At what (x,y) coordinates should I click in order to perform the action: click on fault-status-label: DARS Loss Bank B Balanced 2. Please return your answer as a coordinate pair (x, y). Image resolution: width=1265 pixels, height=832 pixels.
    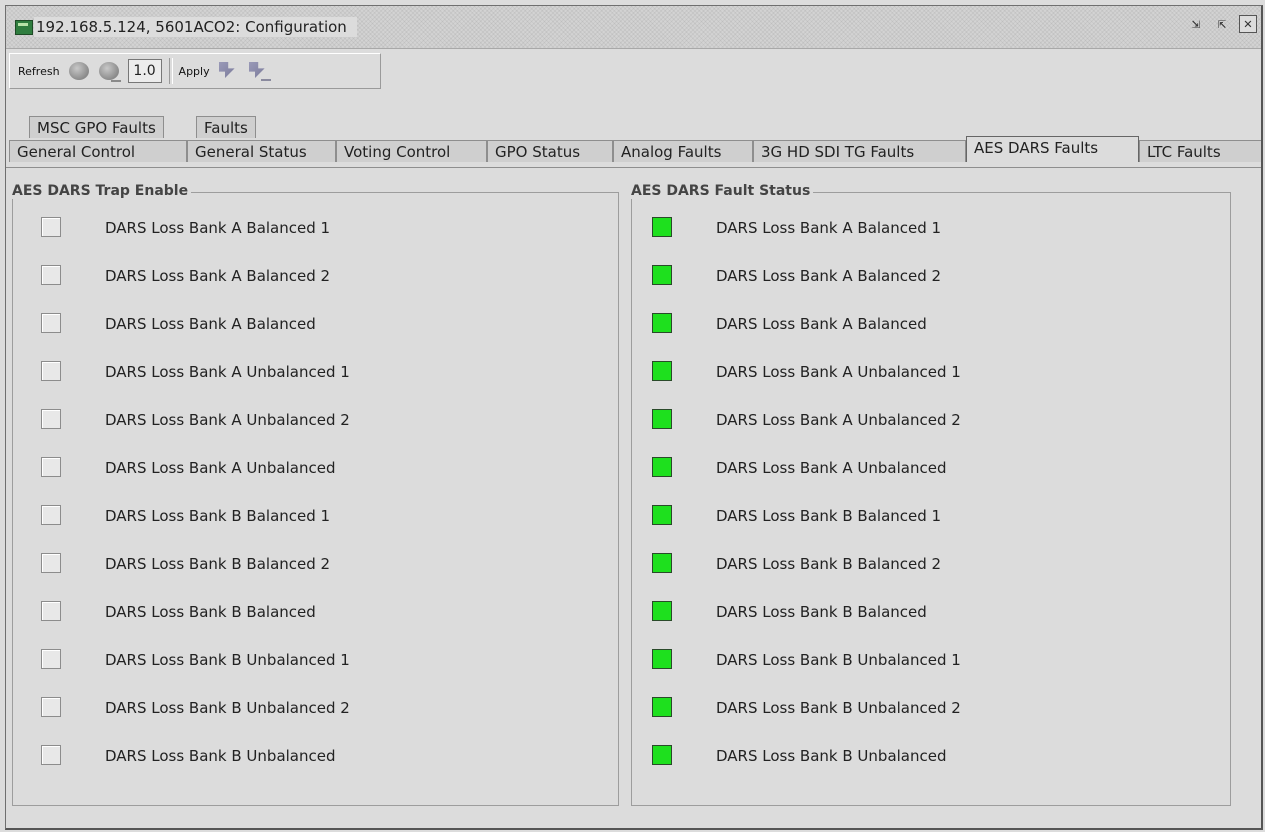
    Looking at the image, I should click on (829, 564).